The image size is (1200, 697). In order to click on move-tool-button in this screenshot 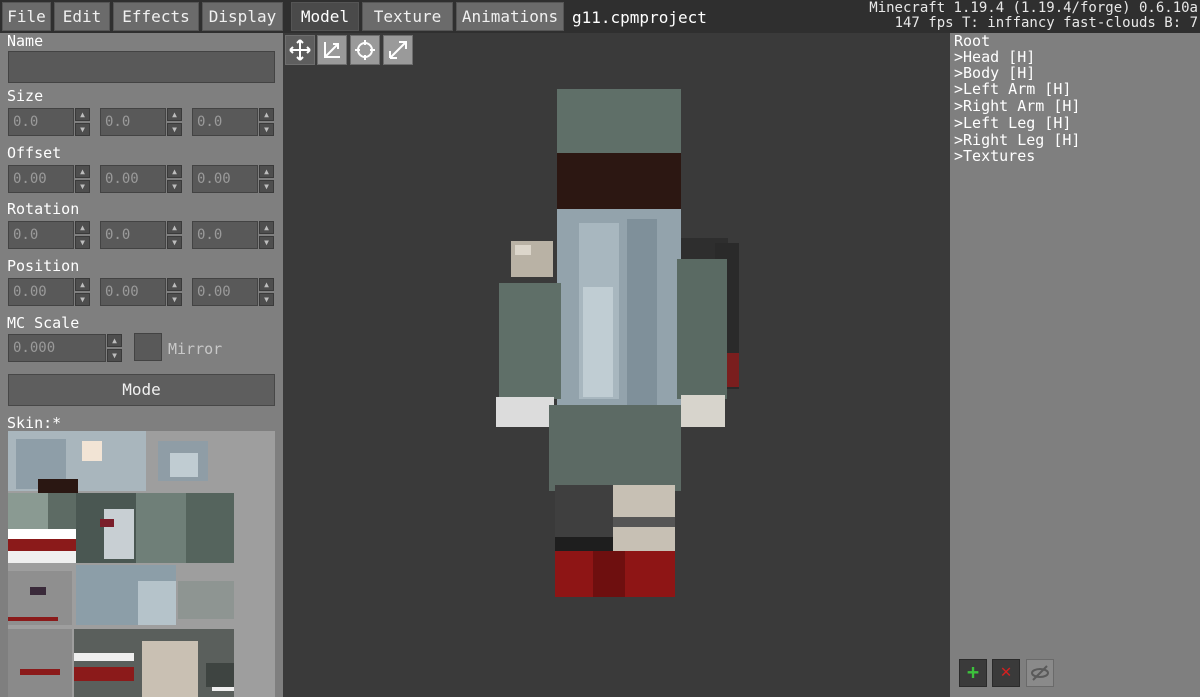, I will do `click(300, 50)`.